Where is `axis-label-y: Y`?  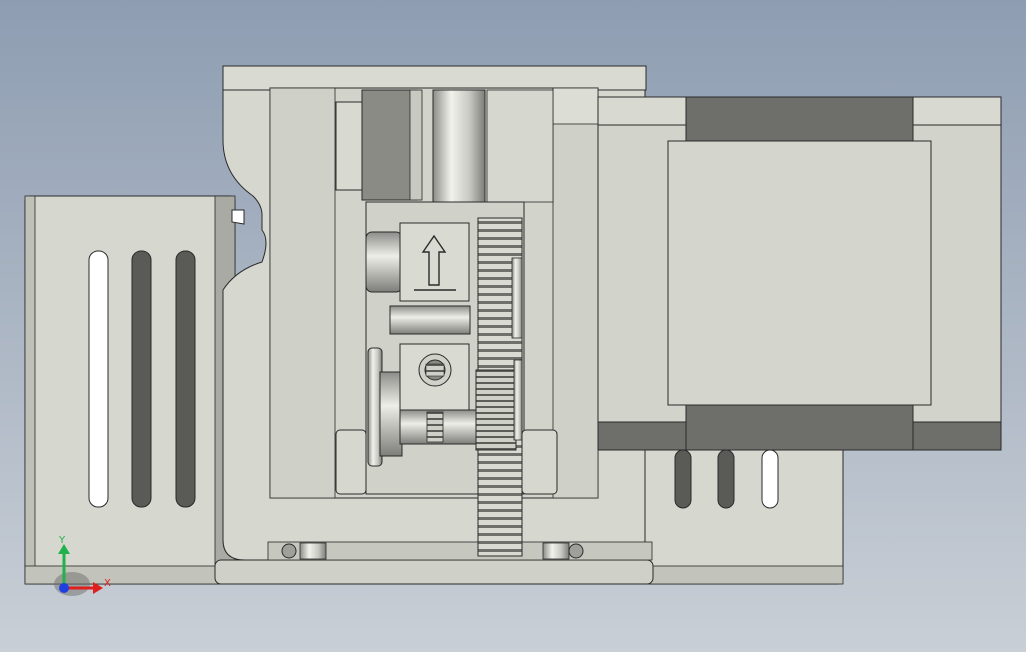
axis-label-y: Y is located at coordinates (62, 540).